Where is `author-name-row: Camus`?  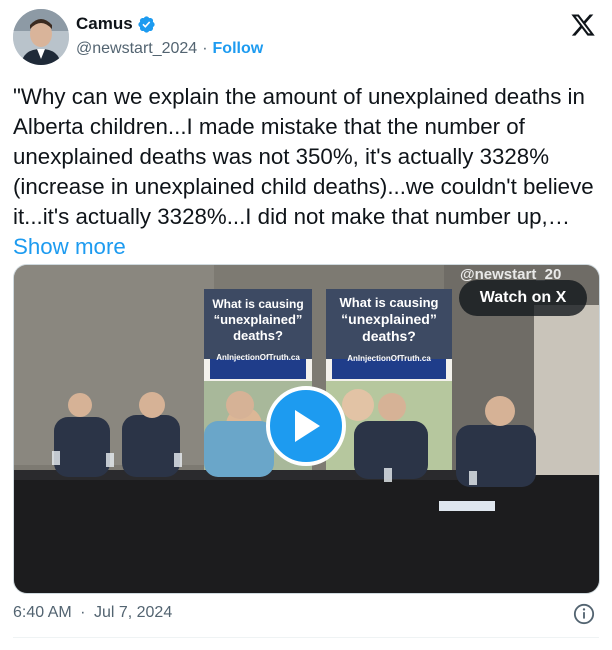 author-name-row: Camus is located at coordinates (116, 24).